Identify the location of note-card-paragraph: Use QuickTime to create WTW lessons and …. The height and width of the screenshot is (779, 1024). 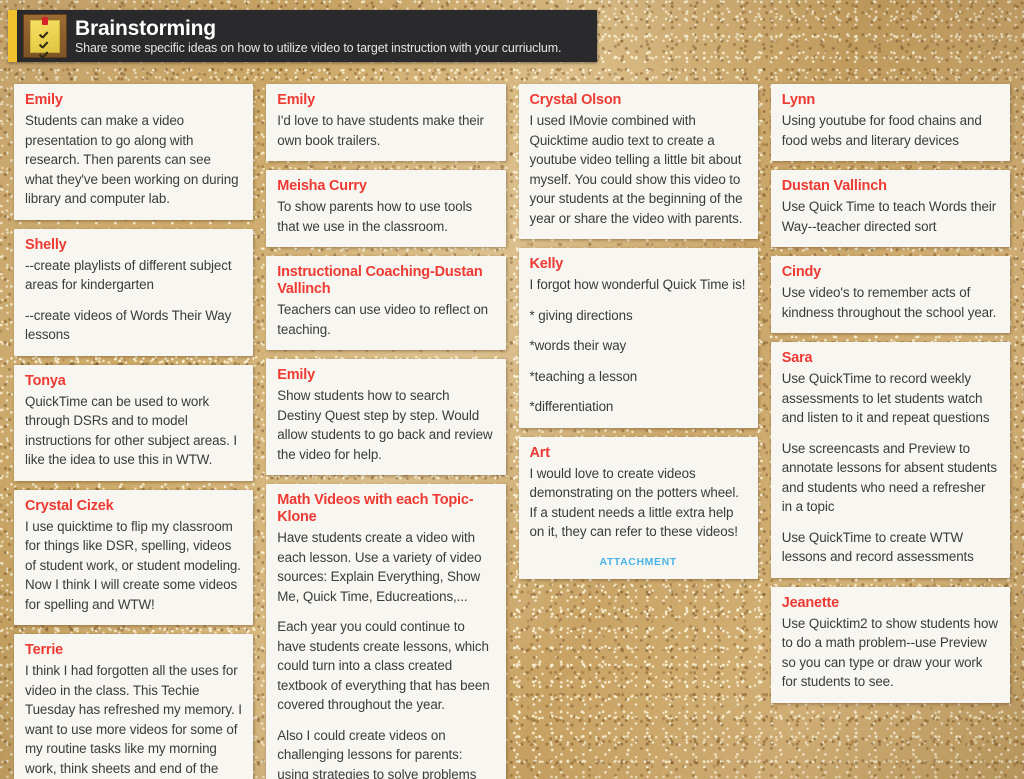
(877, 547).